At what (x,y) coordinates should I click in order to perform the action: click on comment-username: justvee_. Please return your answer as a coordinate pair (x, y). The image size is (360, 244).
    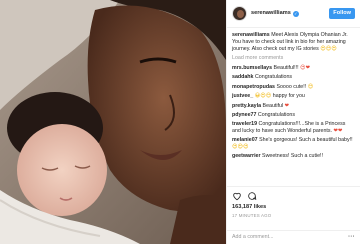
    Looking at the image, I should click on (242, 96).